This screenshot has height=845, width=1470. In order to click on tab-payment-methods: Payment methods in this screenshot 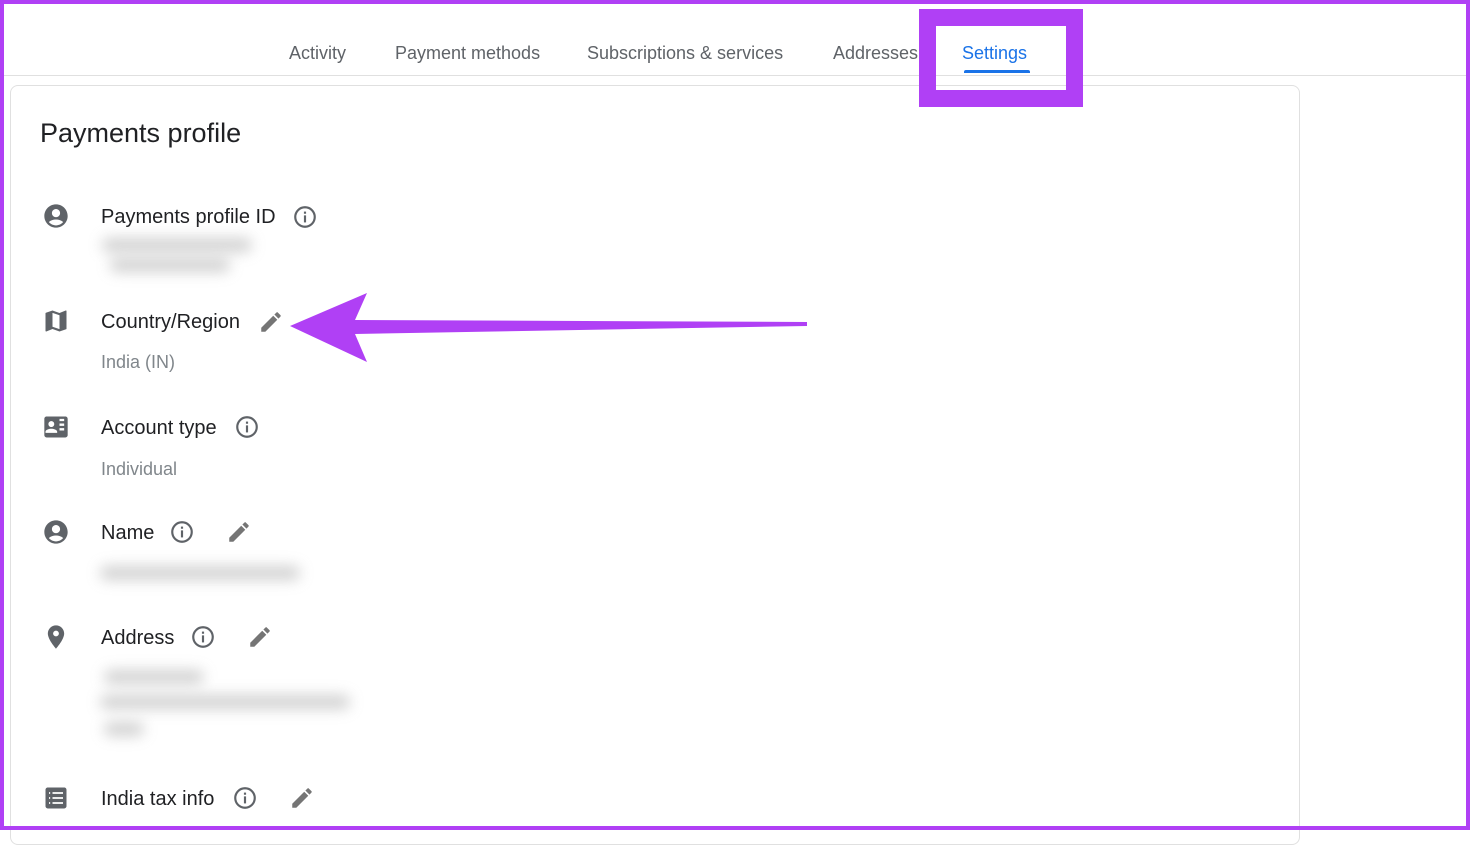, I will do `click(467, 53)`.